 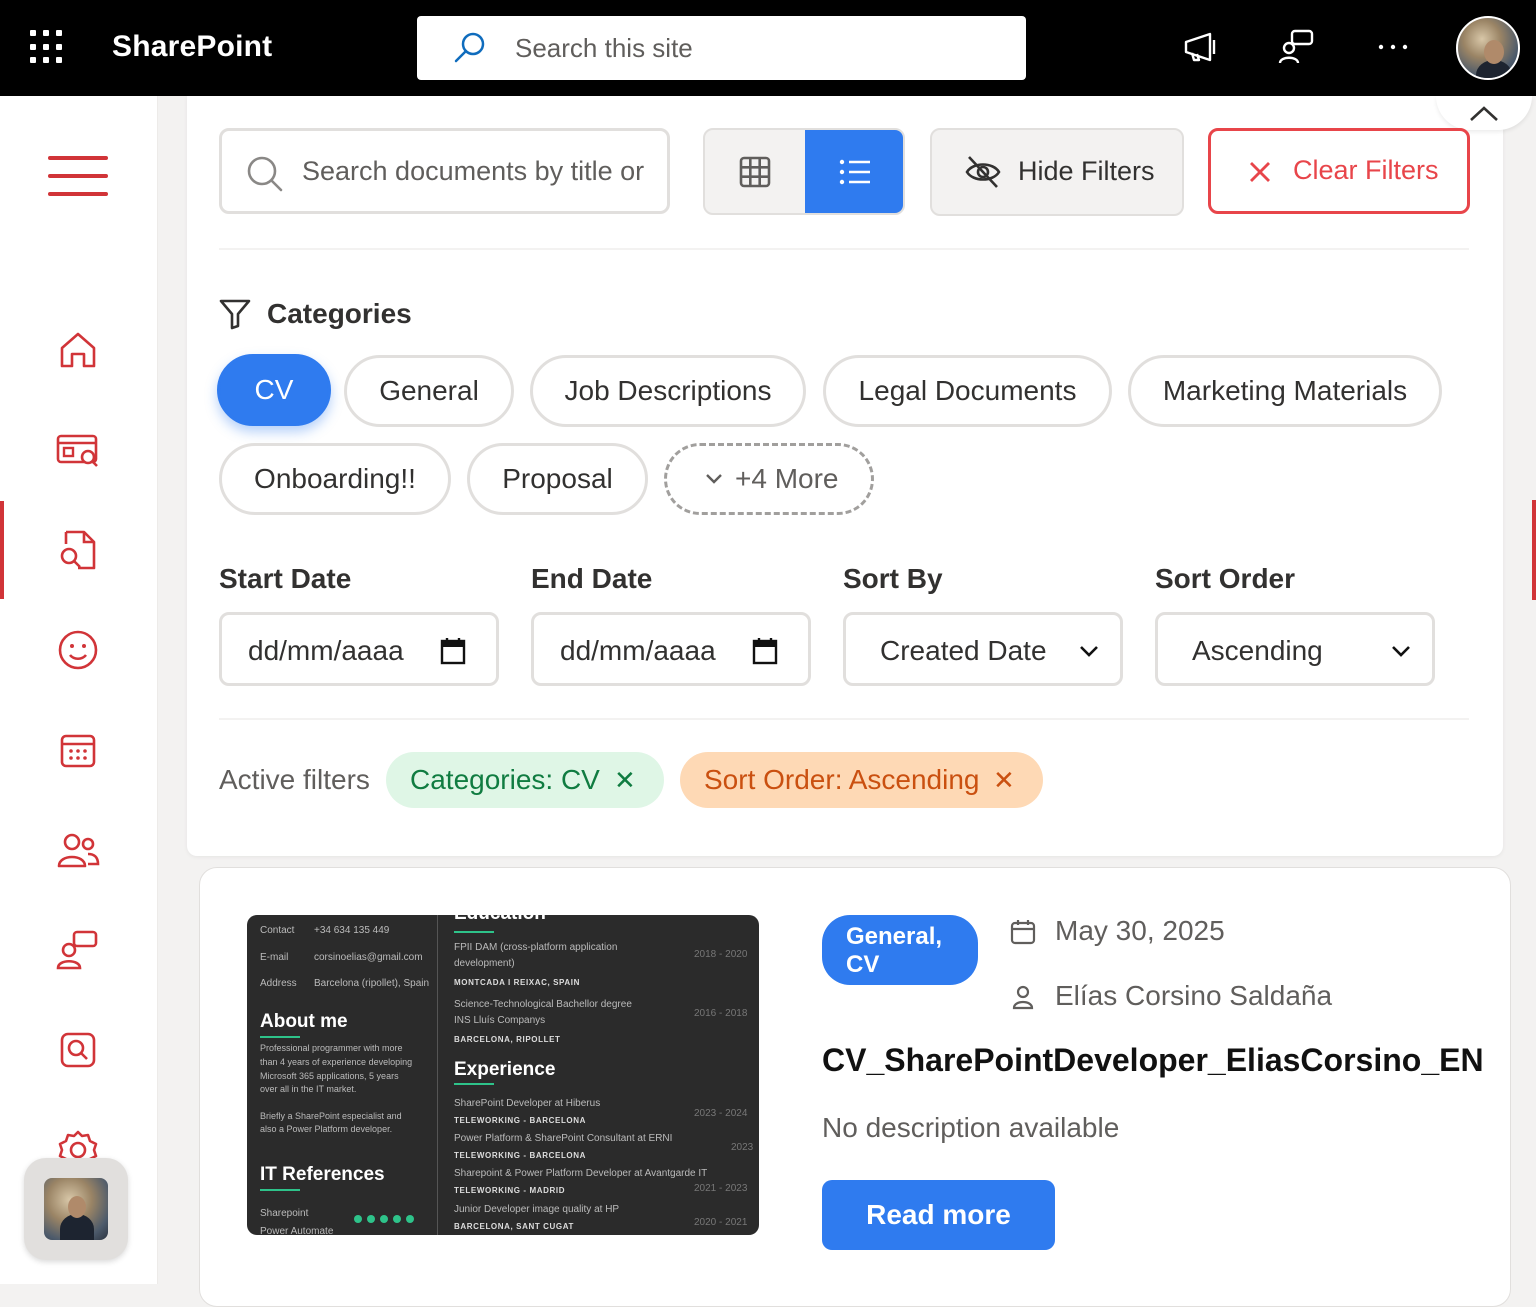 I want to click on start-date-value: dd/mm/aaaa, so click(x=326, y=650).